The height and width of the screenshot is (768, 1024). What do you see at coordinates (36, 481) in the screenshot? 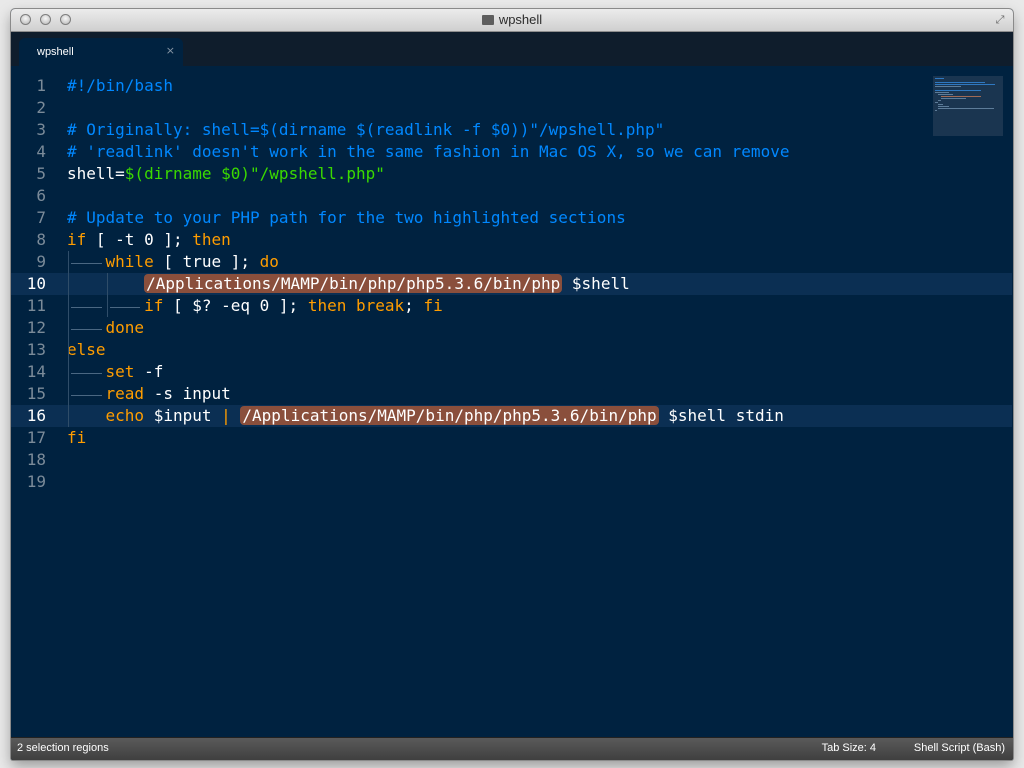
I see `line-number-text: 19` at bounding box center [36, 481].